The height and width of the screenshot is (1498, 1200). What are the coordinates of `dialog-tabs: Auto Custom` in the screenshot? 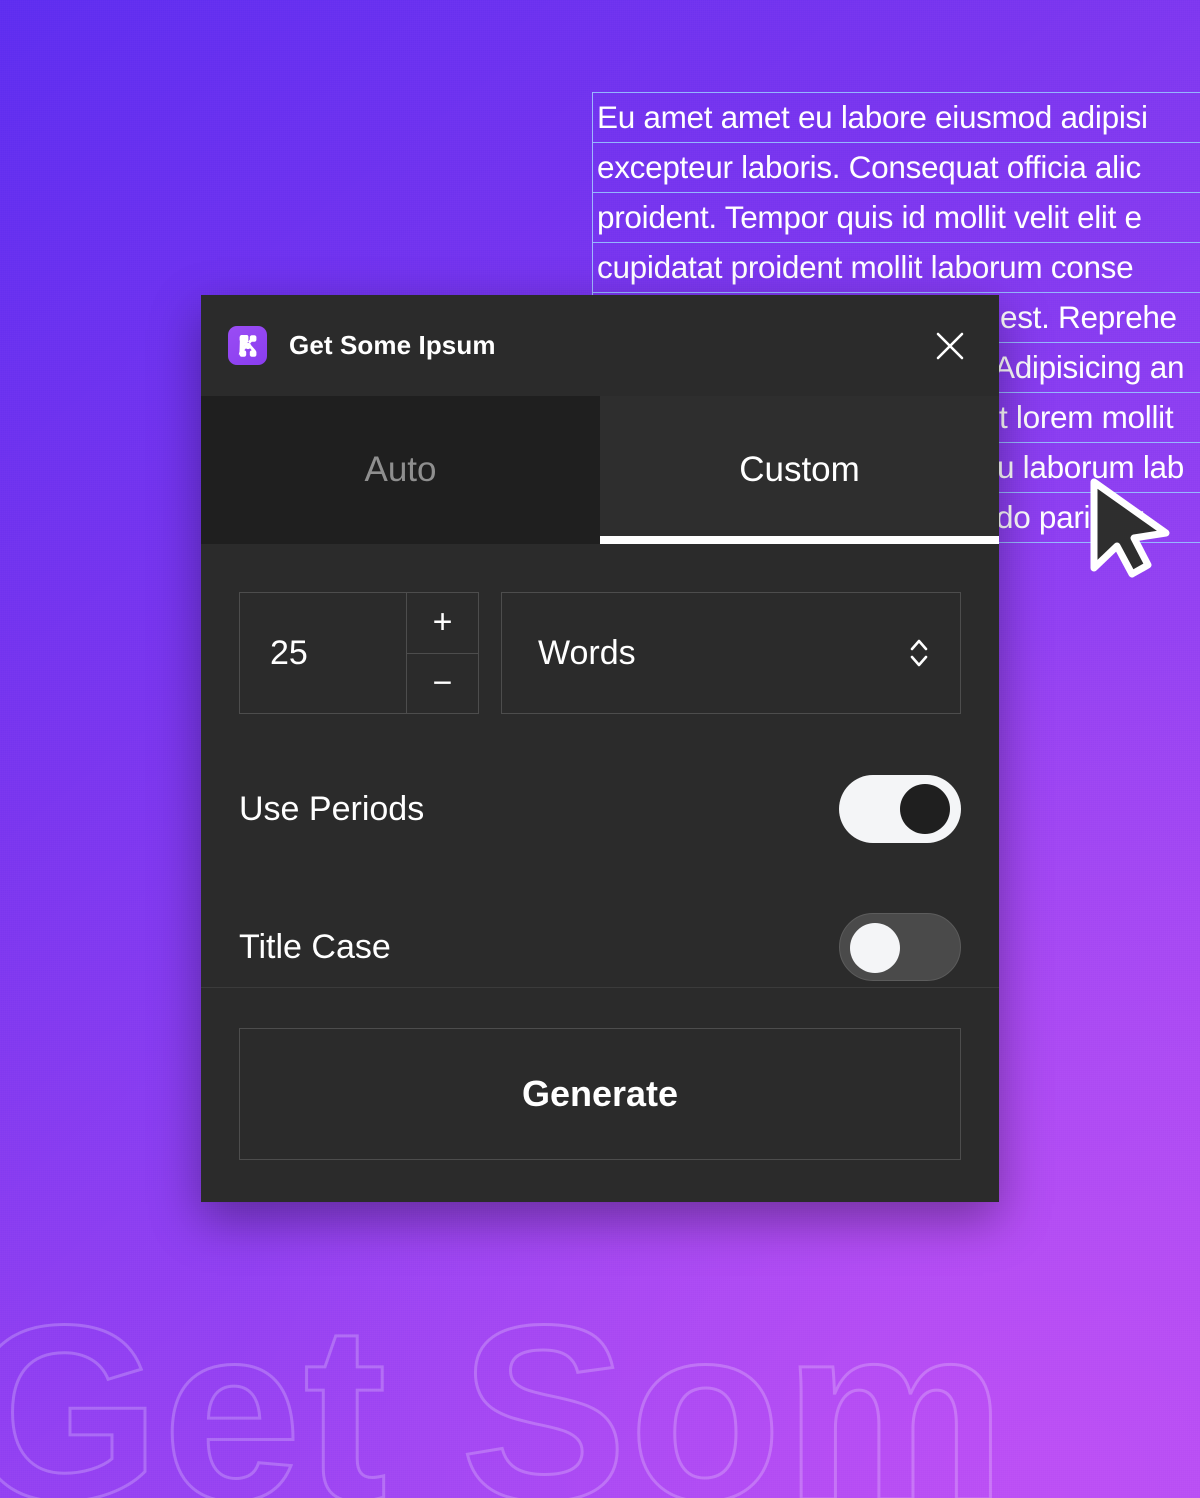 It's located at (600, 470).